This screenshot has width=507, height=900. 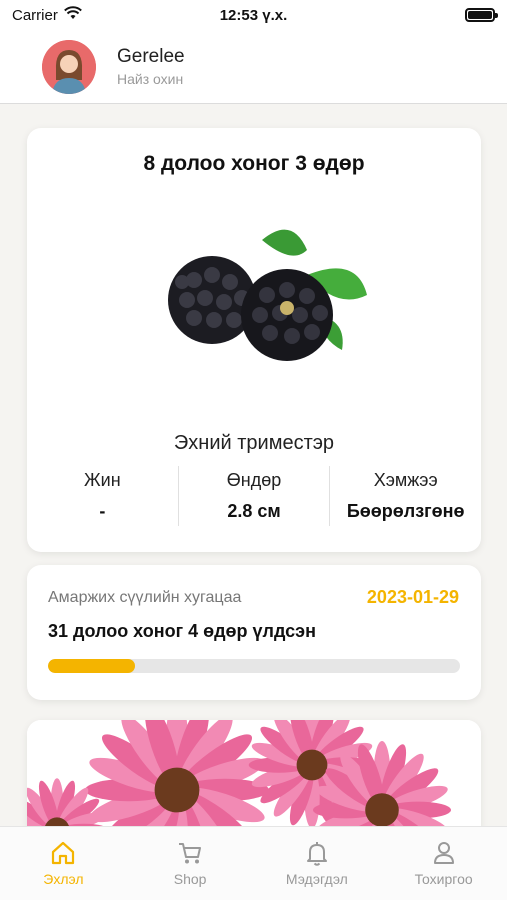 What do you see at coordinates (102, 496) in the screenshot?
I see `stat-weight: Жин -` at bounding box center [102, 496].